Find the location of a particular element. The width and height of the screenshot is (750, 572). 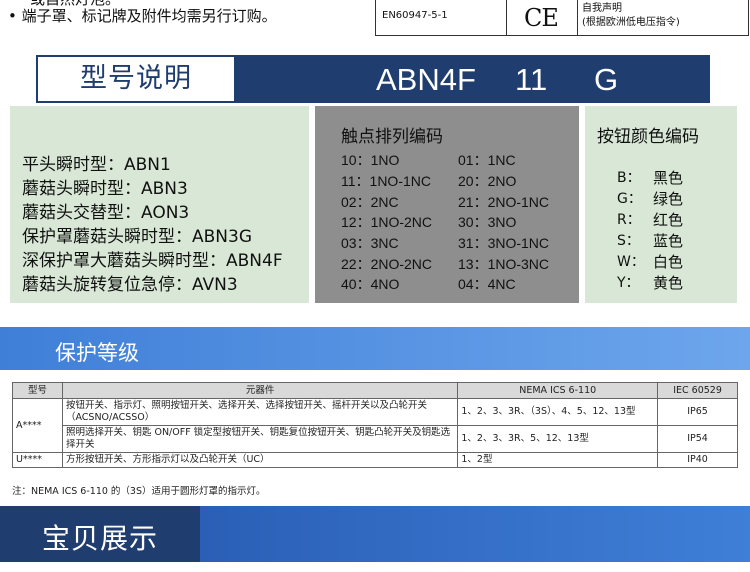

color-code: S： is located at coordinates (628, 241).